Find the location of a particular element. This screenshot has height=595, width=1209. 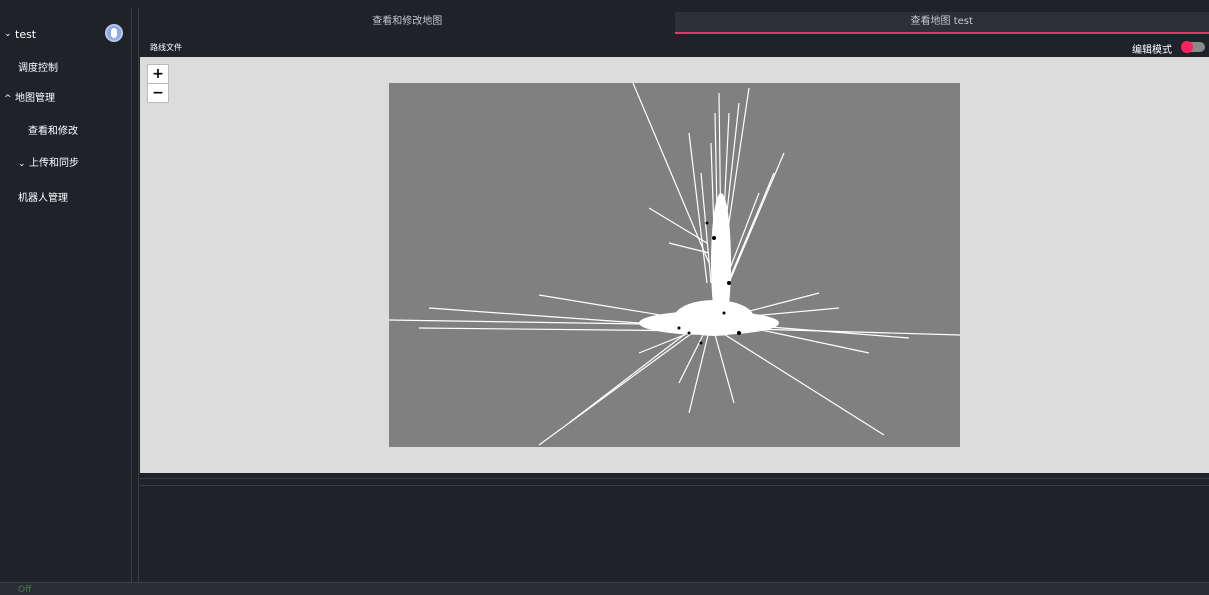

project-selector: ⌄ test is located at coordinates (20, 34).